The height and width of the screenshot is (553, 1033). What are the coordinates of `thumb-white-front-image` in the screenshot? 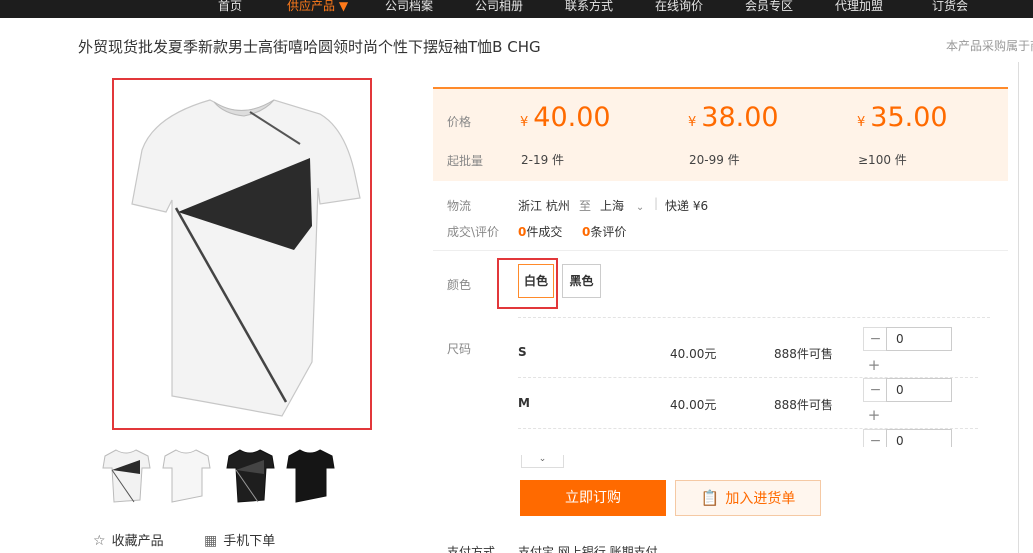 It's located at (126, 476).